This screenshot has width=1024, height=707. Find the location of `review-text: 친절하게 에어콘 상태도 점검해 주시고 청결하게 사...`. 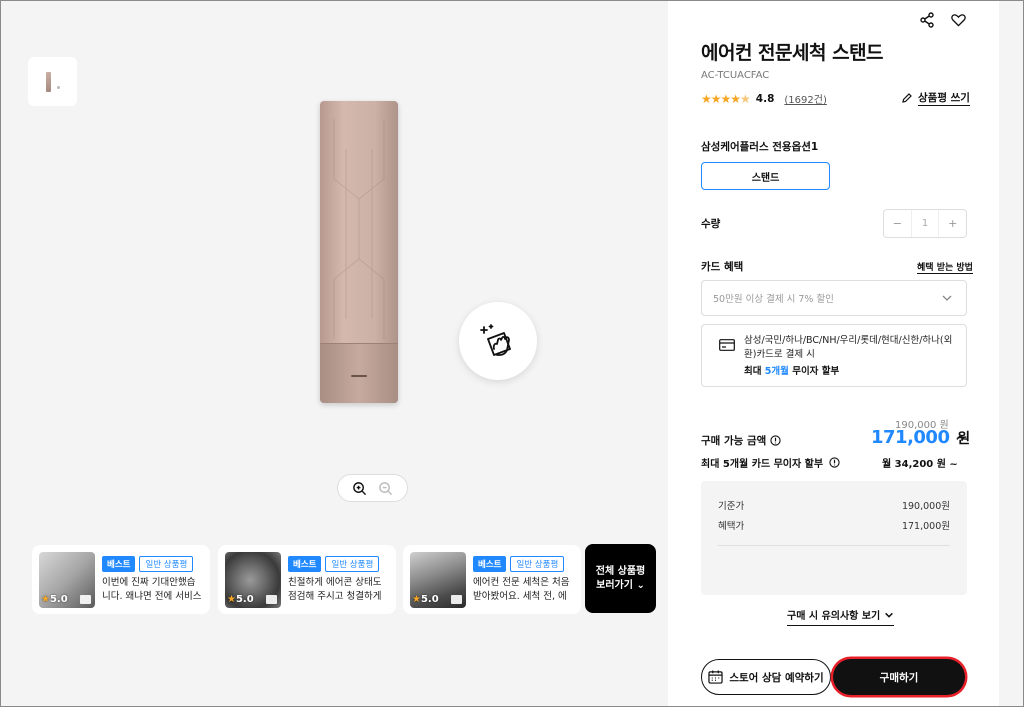

review-text: 친절하게 에어콘 상태도 점검해 주시고 청결하게 사... is located at coordinates (335, 589).